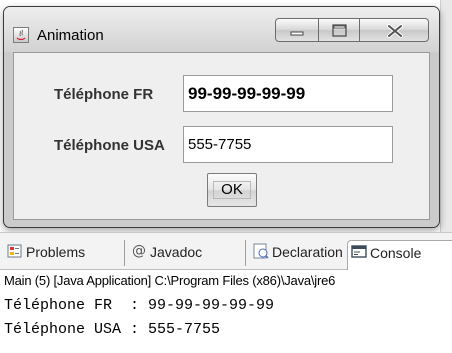  What do you see at coordinates (70, 35) in the screenshot?
I see `window-title: Animation` at bounding box center [70, 35].